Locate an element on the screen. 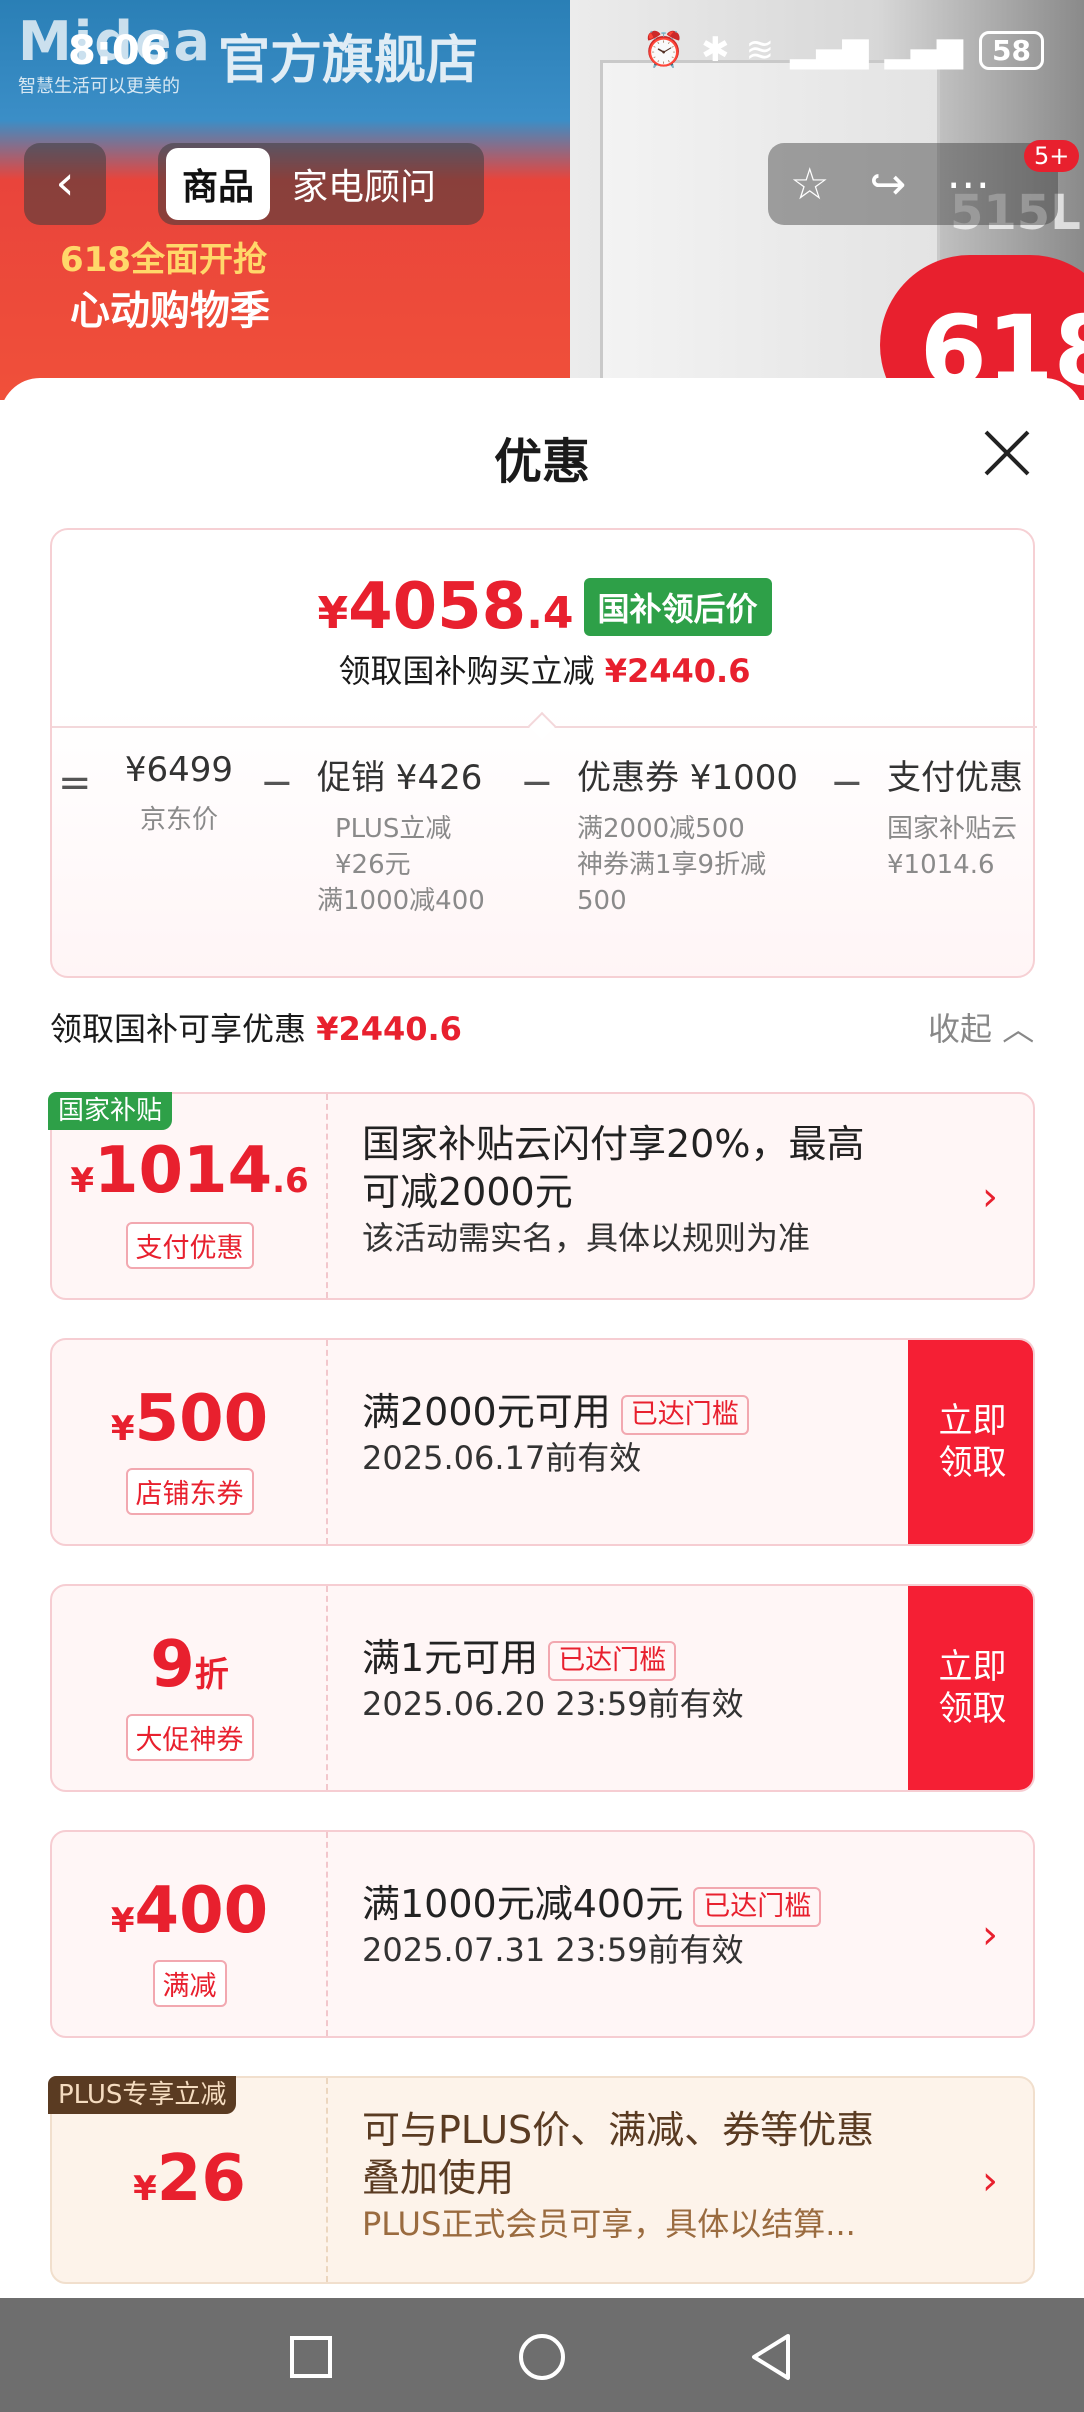 The height and width of the screenshot is (2412, 1084). price-tag: 国补领后价 is located at coordinates (677, 607).